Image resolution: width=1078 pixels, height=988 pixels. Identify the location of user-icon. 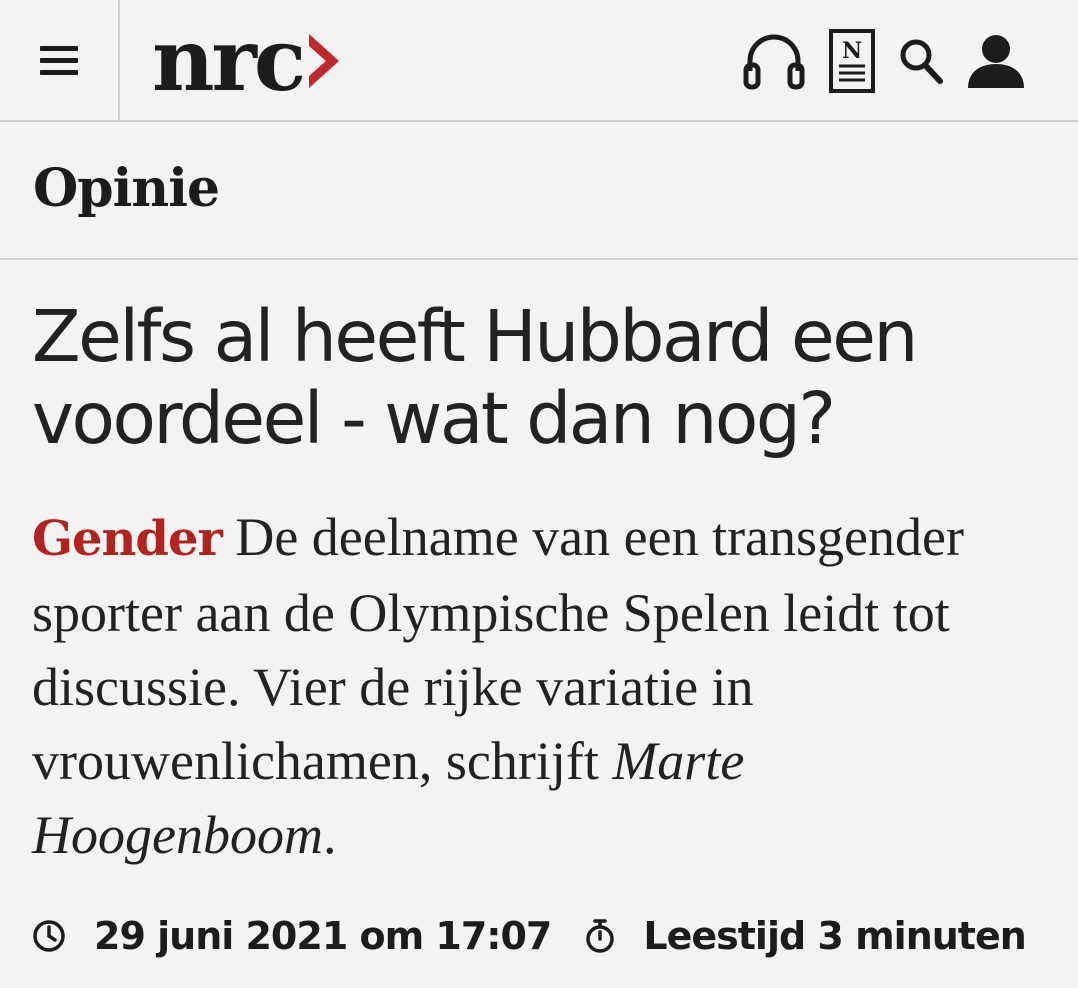
(996, 61).